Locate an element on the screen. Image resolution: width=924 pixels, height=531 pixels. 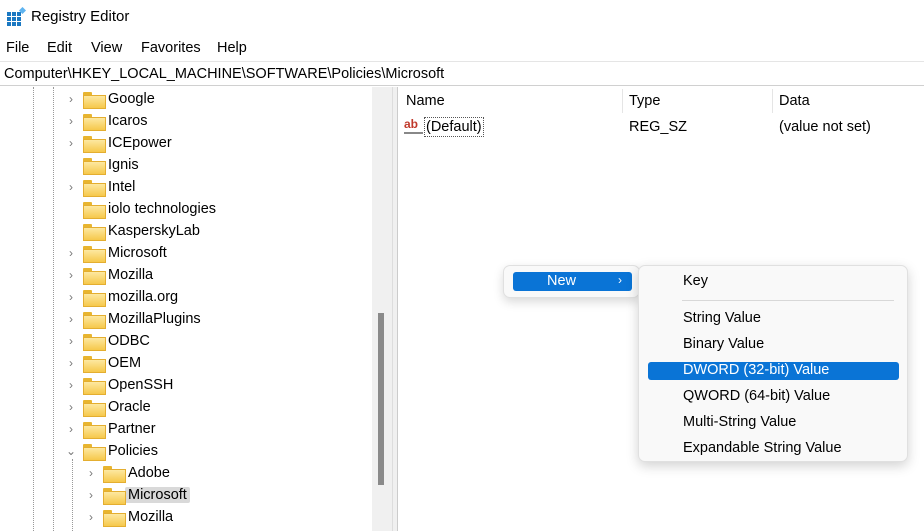
tree-item: › ODBC is located at coordinates (107, 341).